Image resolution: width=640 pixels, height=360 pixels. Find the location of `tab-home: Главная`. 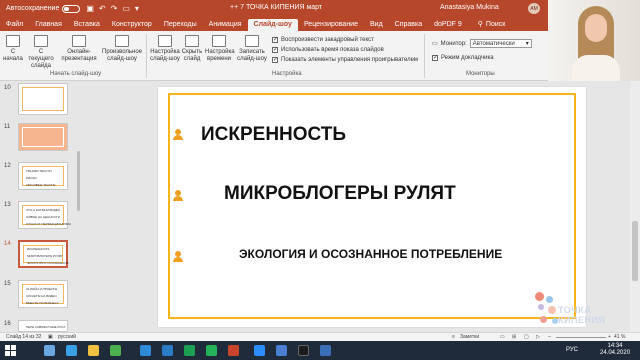

tab-home: Главная is located at coordinates (48, 26).